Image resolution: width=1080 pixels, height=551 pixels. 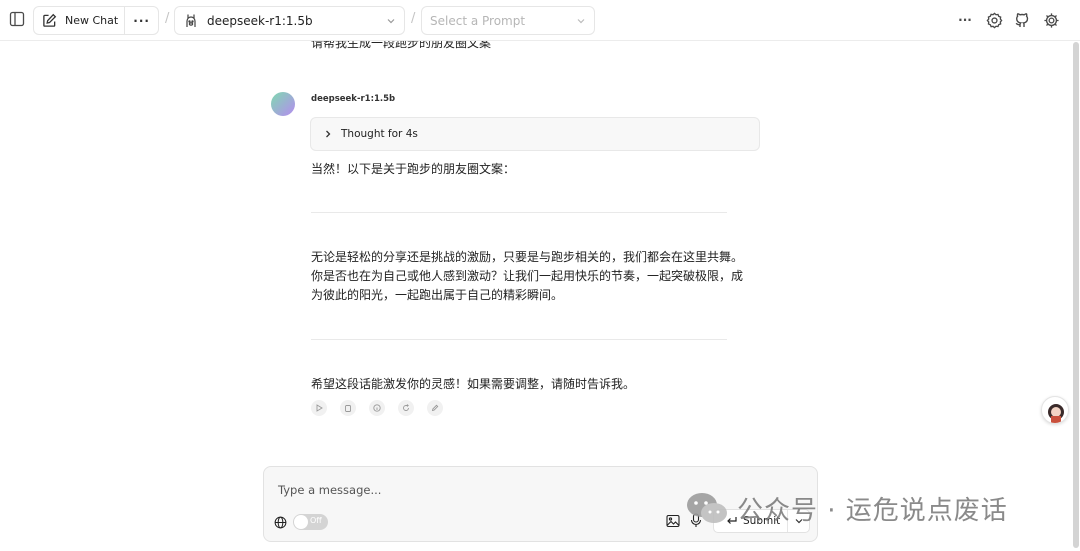 I want to click on gear-icon, so click(x=1051, y=20).